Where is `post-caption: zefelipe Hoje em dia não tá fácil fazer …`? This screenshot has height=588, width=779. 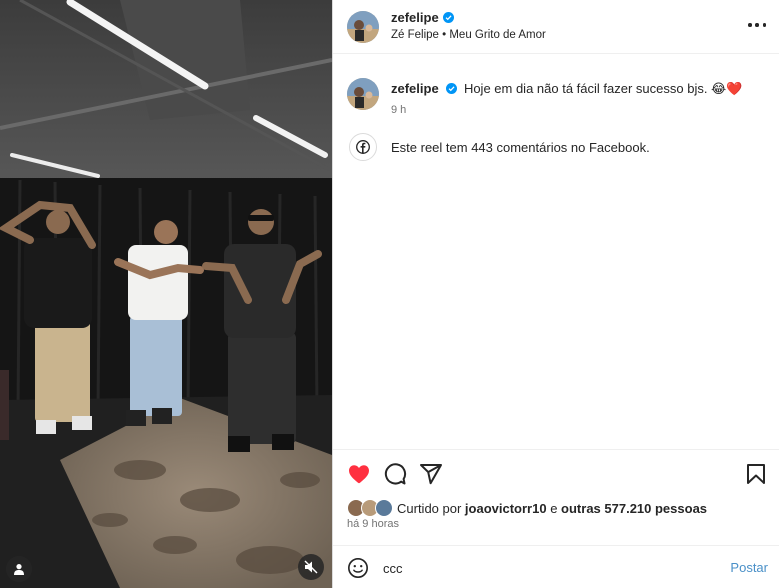 post-caption: zefelipe Hoje em dia não tá fácil fazer … is located at coordinates (578, 89).